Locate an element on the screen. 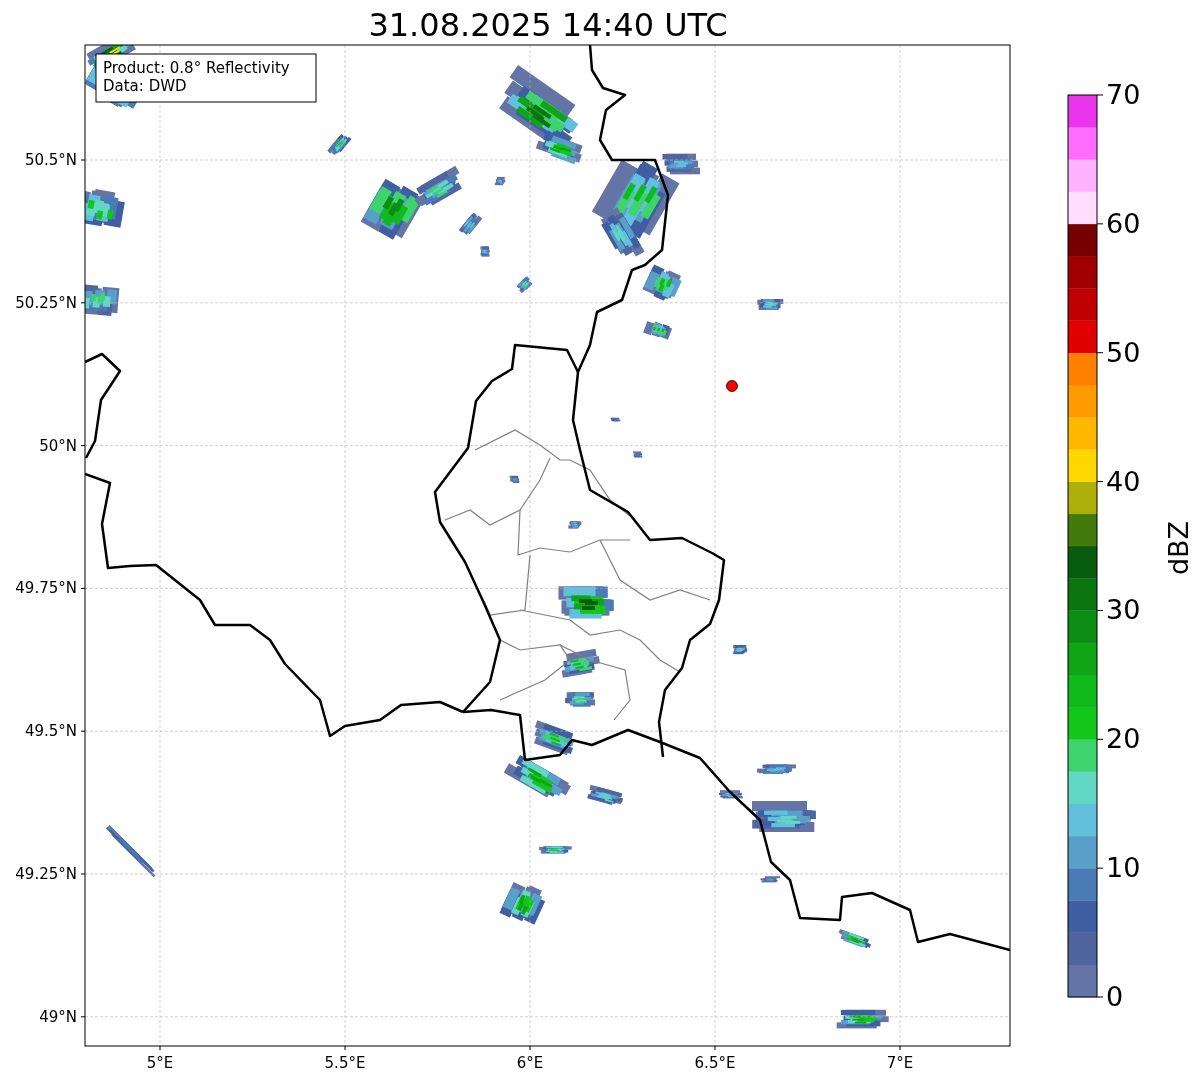 This screenshot has width=1202, height=1081. colorbar-tick-label: 30 is located at coordinates (1123, 610).